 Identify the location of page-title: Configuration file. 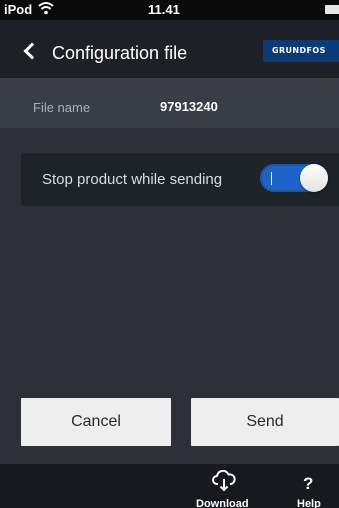
(120, 53).